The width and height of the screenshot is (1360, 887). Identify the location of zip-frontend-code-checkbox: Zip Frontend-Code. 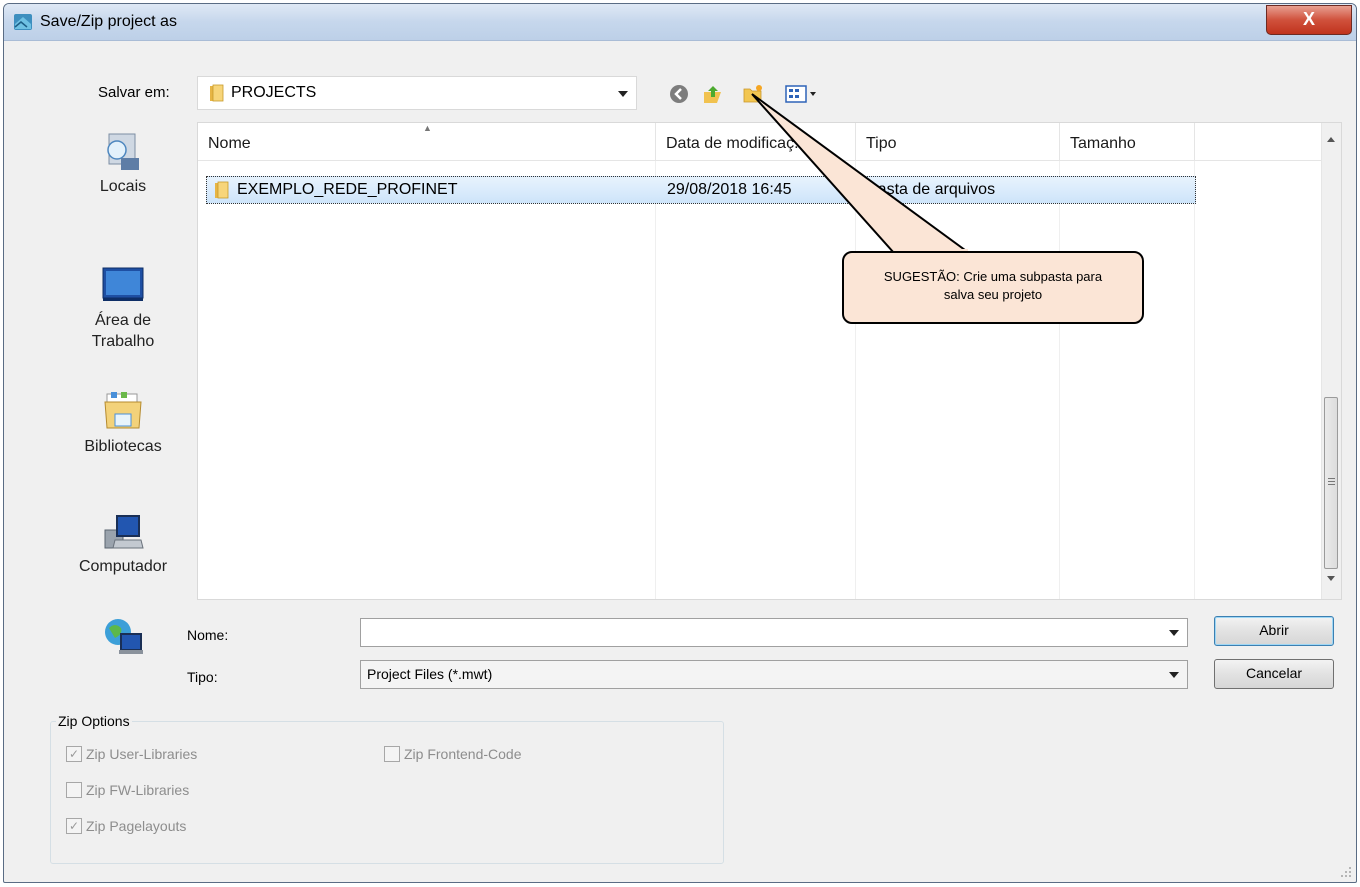
(453, 754).